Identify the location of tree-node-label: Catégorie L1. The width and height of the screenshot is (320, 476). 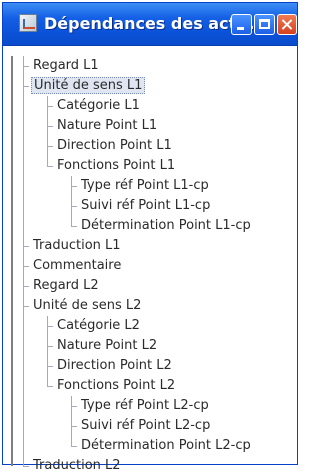
(98, 105).